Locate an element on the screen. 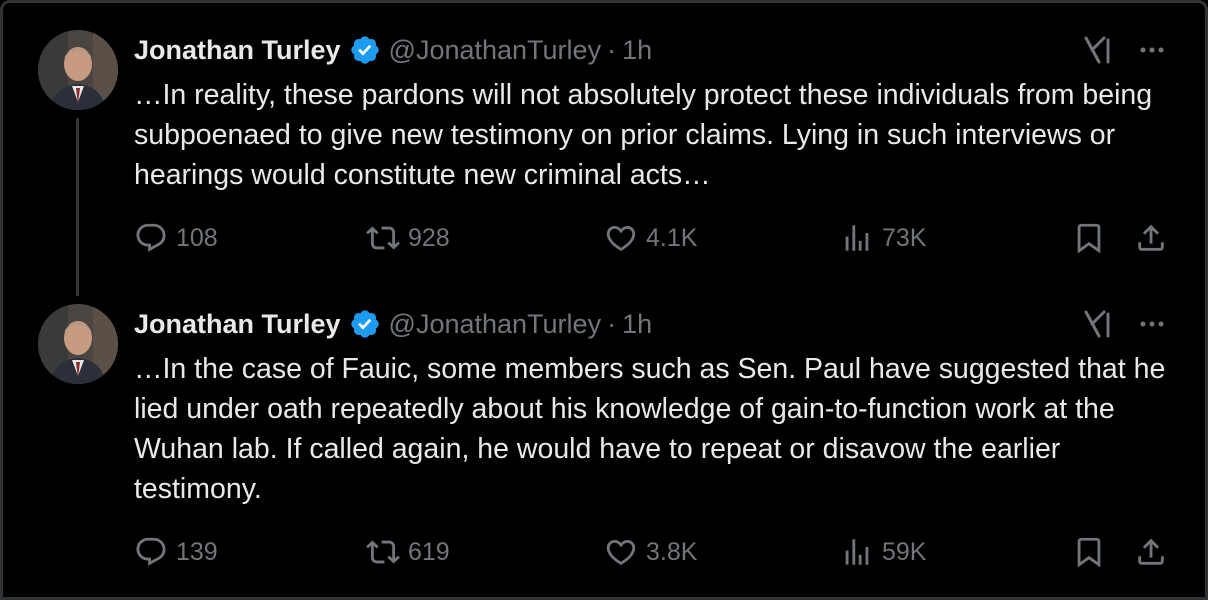 This screenshot has width=1208, height=600. repost-count: 619 is located at coordinates (429, 551).